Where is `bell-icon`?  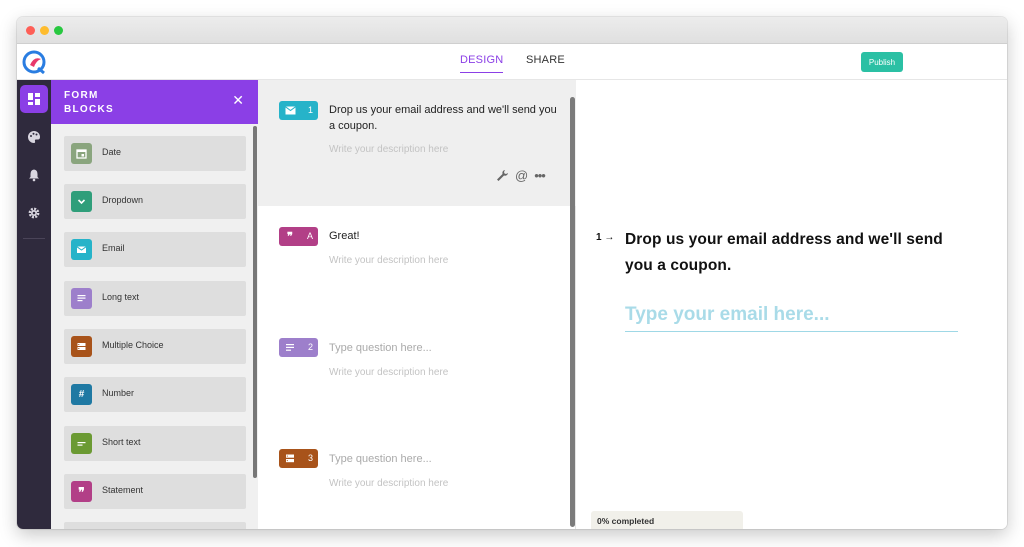 bell-icon is located at coordinates (34, 175).